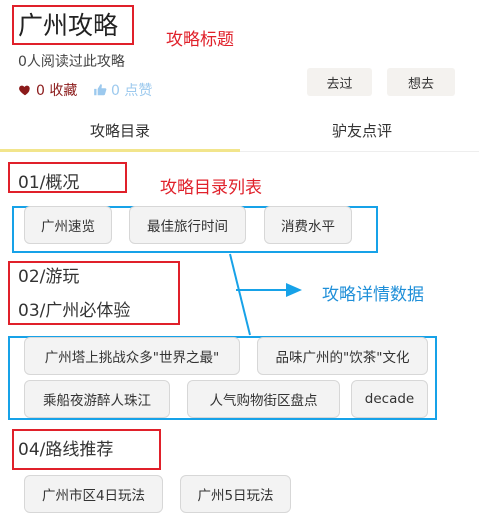 The image size is (479, 520). What do you see at coordinates (308, 225) in the screenshot?
I see `guide-chip: 消费水平` at bounding box center [308, 225].